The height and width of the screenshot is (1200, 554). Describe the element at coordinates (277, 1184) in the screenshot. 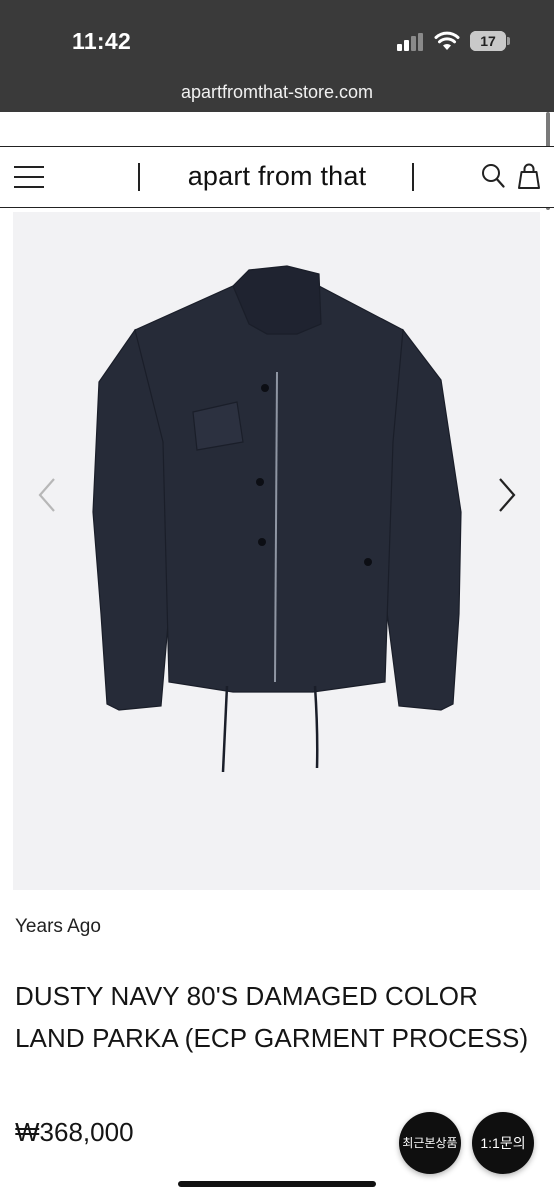

I see `home-indicator` at that location.